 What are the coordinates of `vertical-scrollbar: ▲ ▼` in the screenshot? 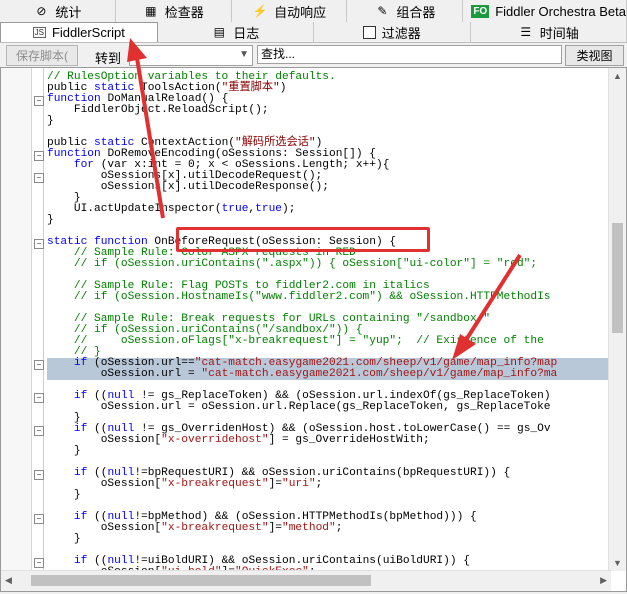 It's located at (617, 319).